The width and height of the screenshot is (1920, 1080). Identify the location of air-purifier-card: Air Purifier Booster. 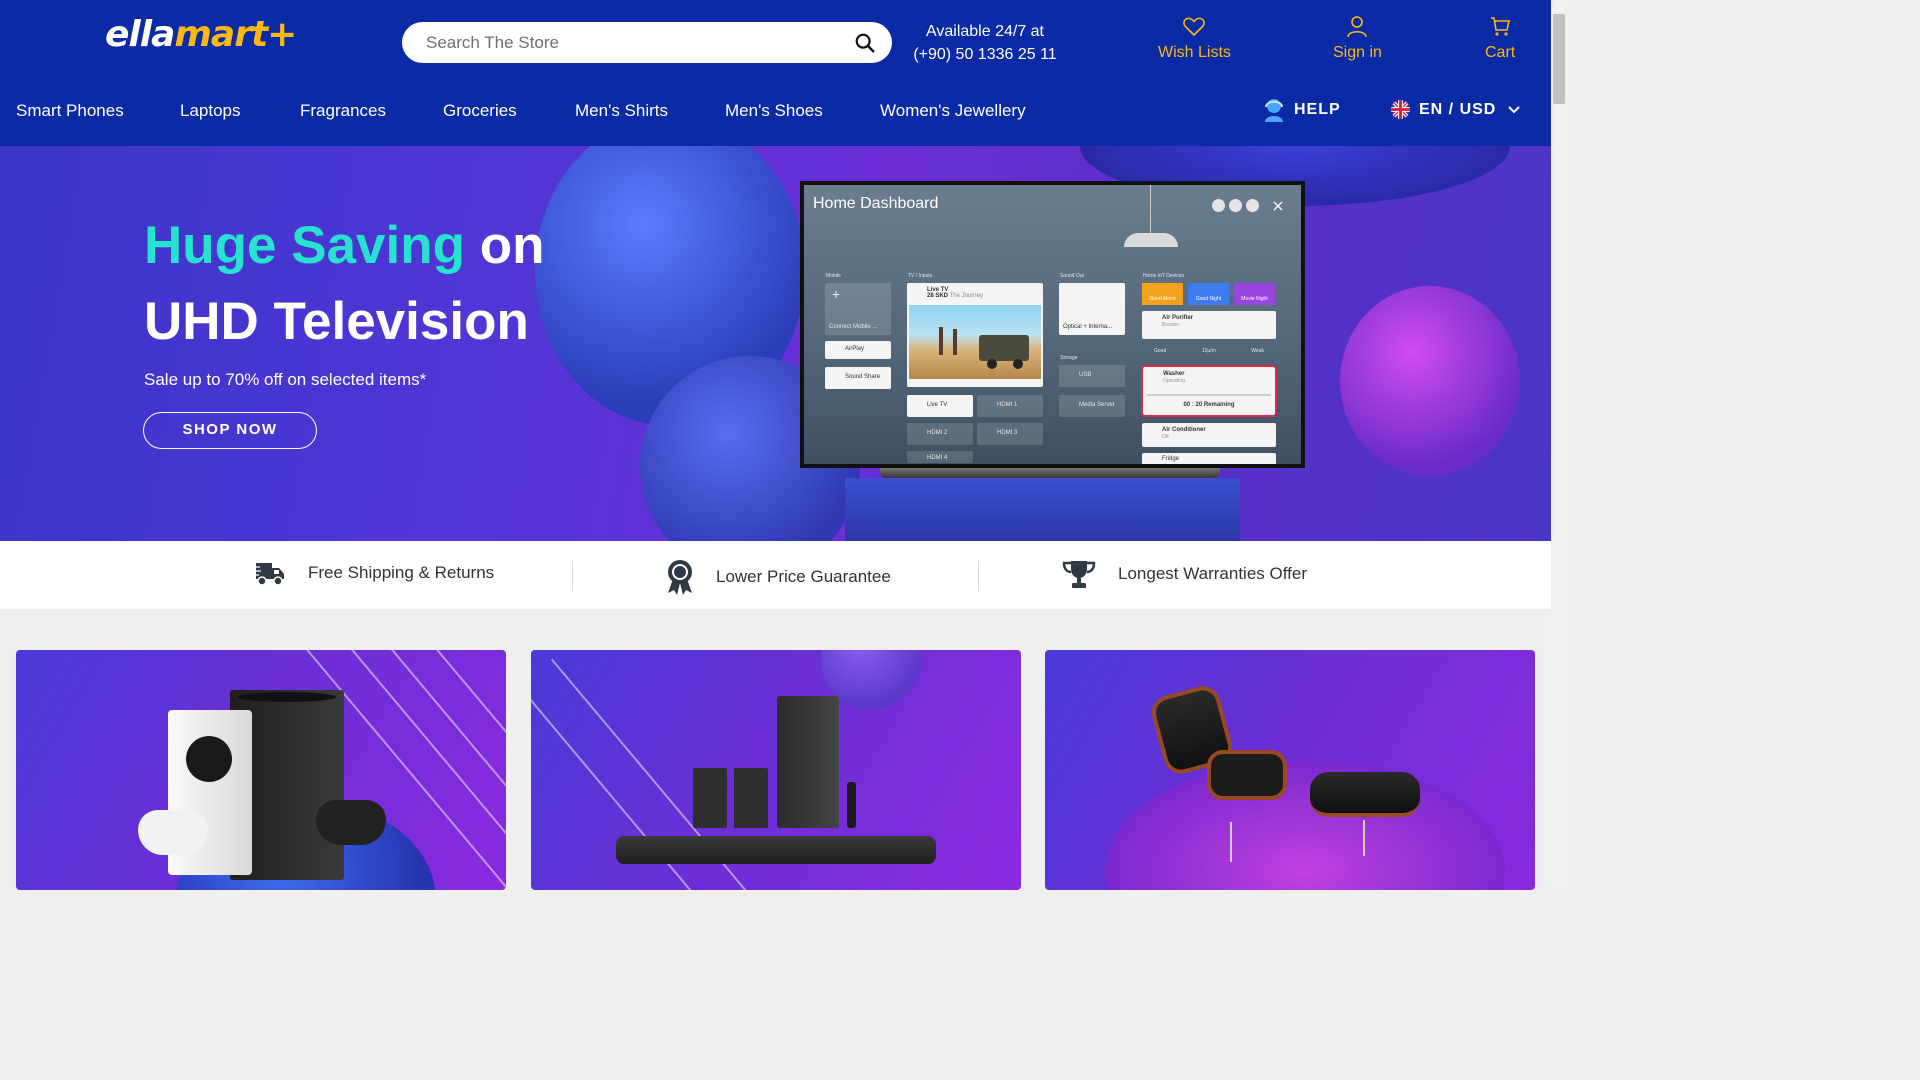
(1209, 325).